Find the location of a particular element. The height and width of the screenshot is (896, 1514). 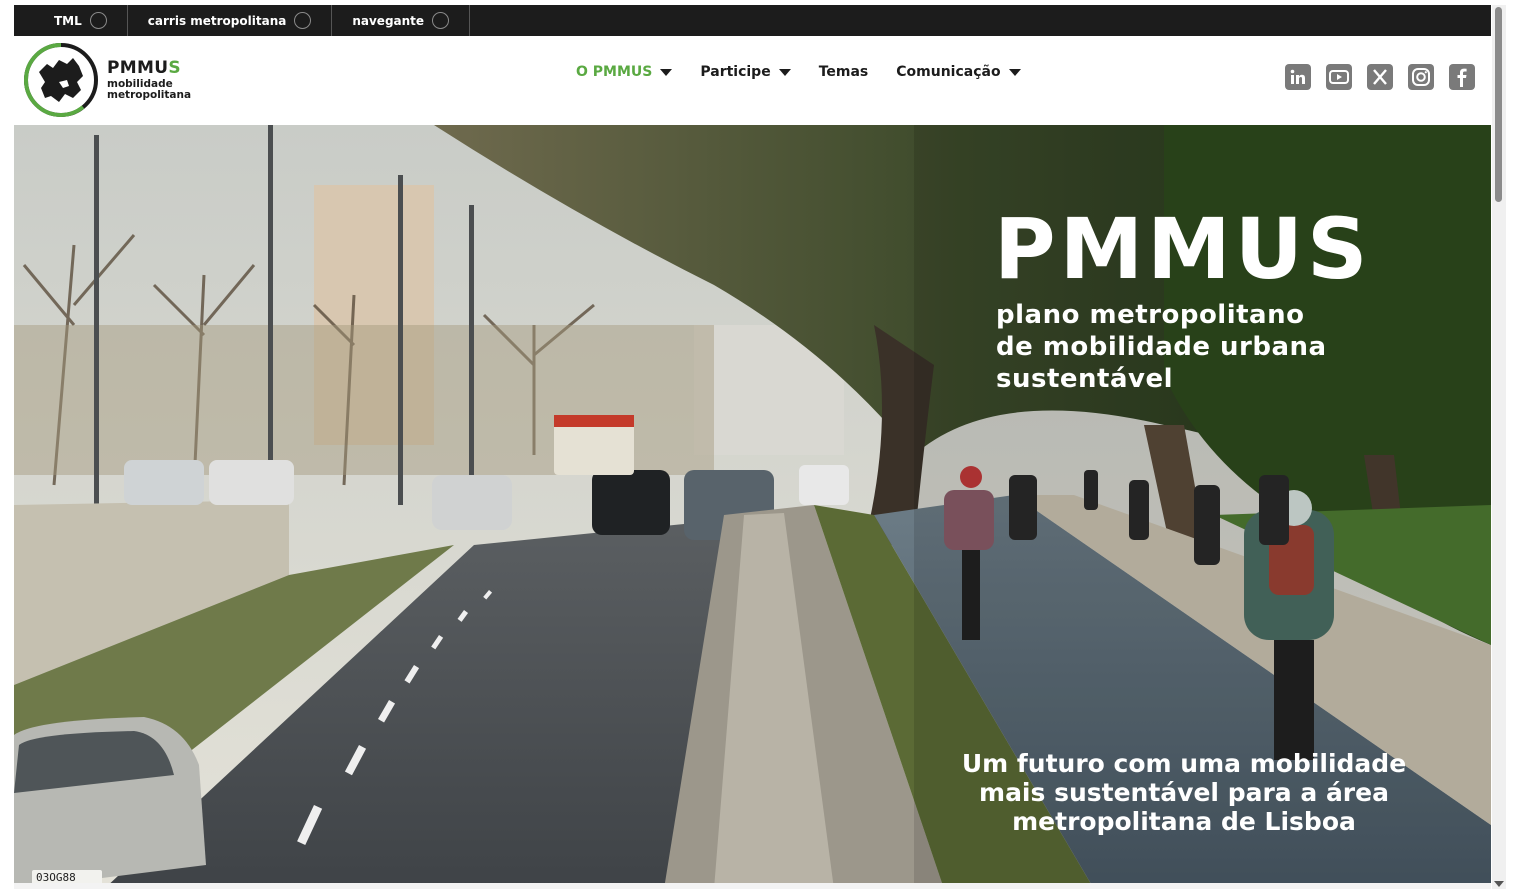

nav-label: Comunicação is located at coordinates (948, 72).